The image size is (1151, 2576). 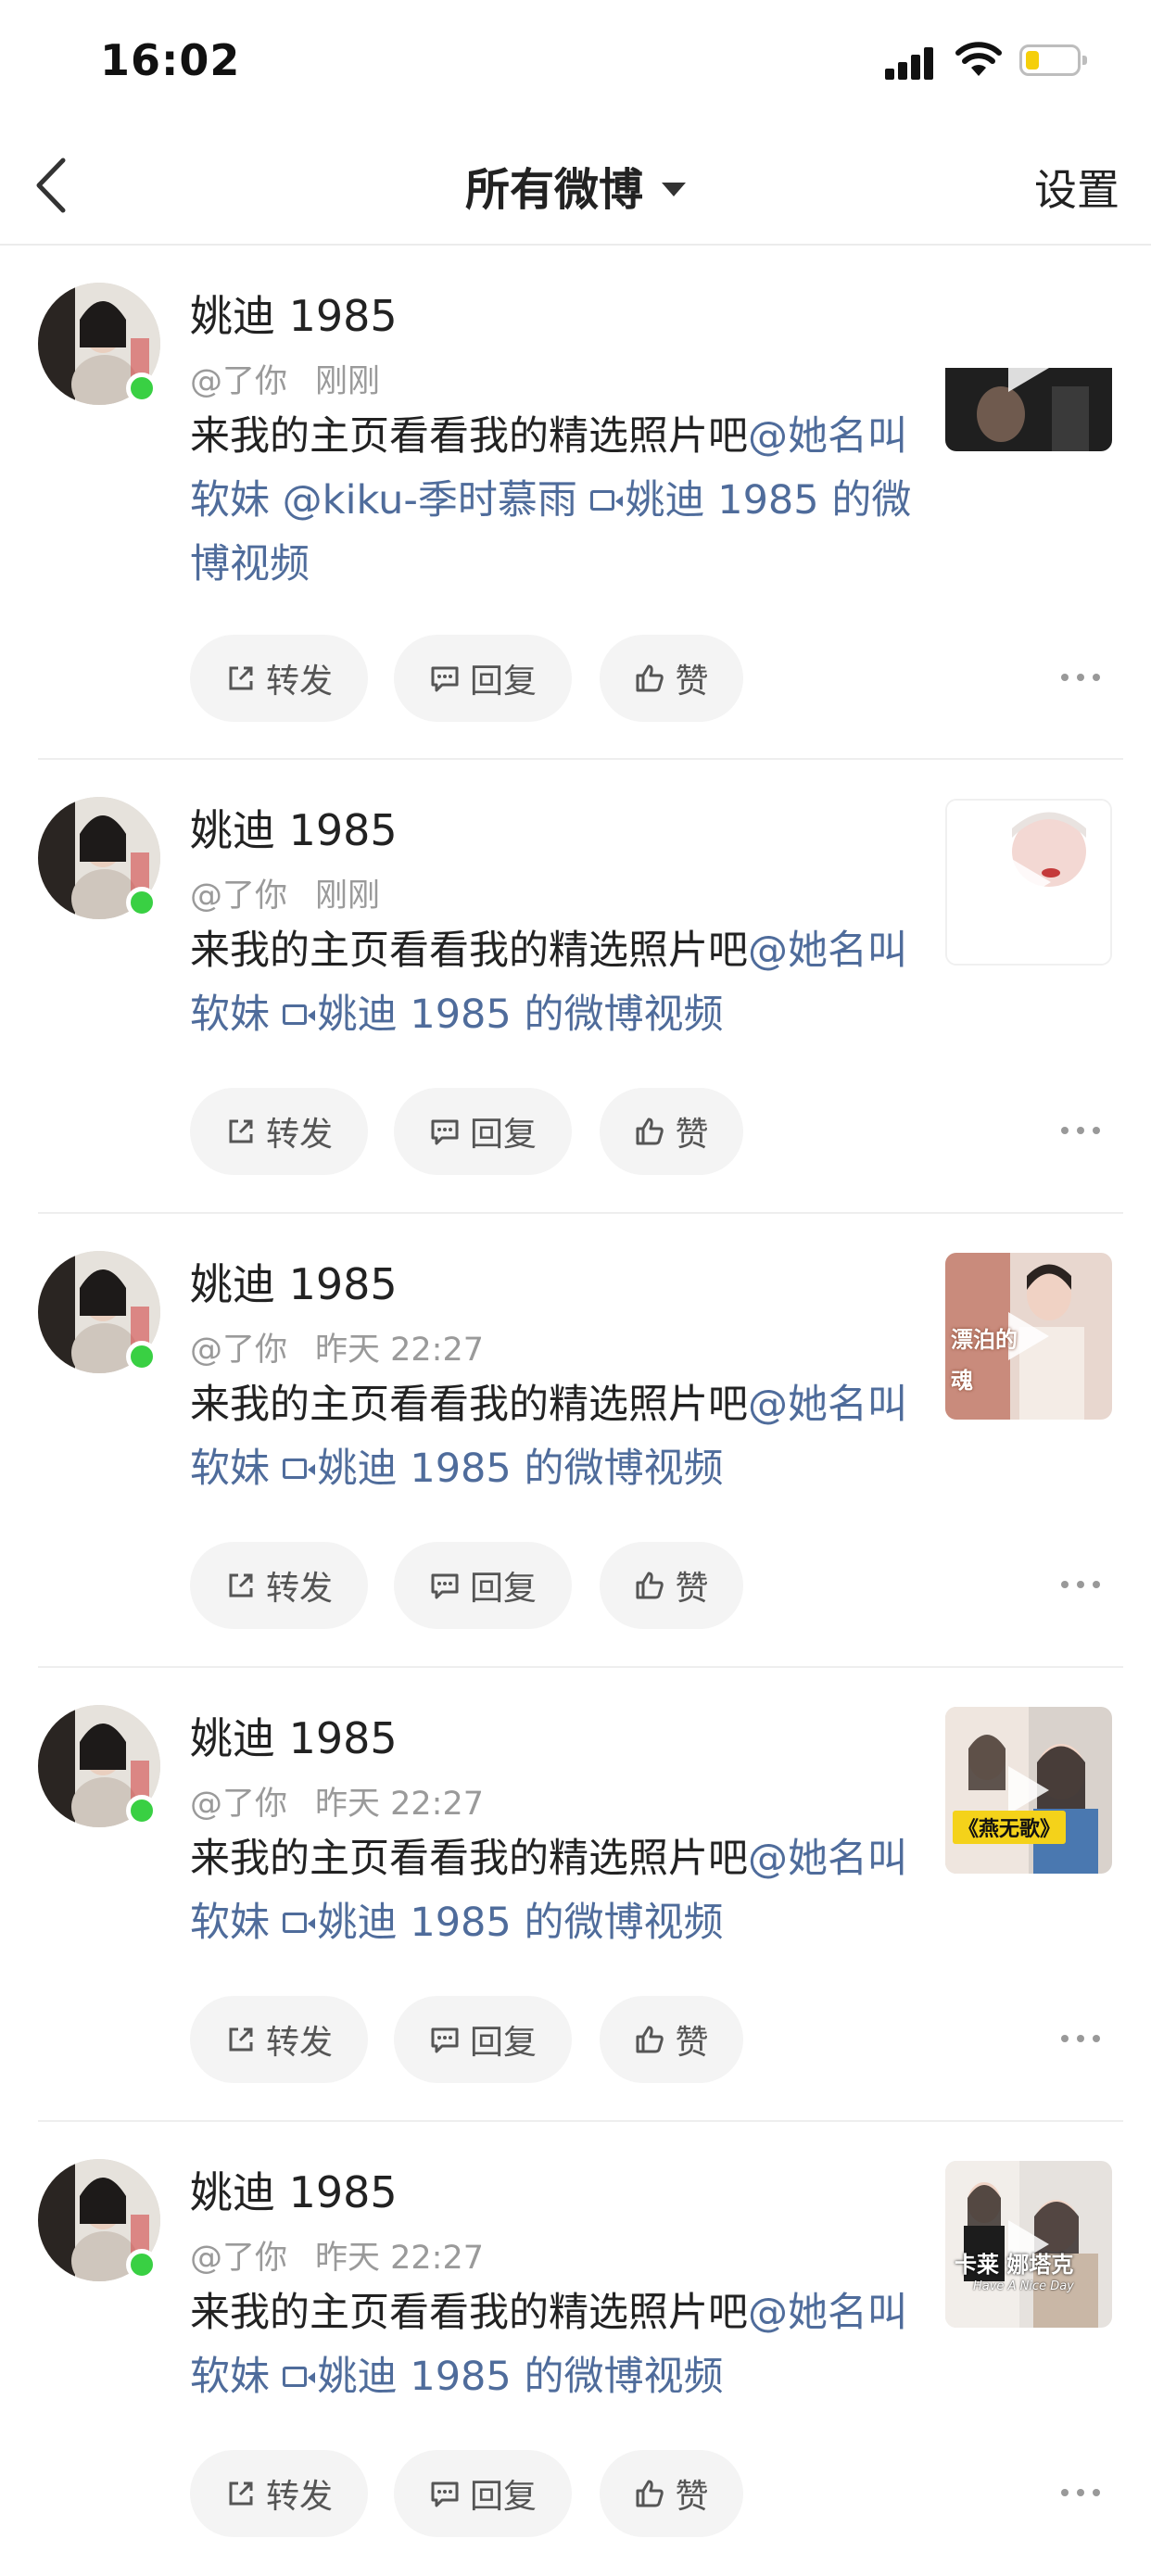 I want to click on battery-icon, so click(x=1053, y=60).